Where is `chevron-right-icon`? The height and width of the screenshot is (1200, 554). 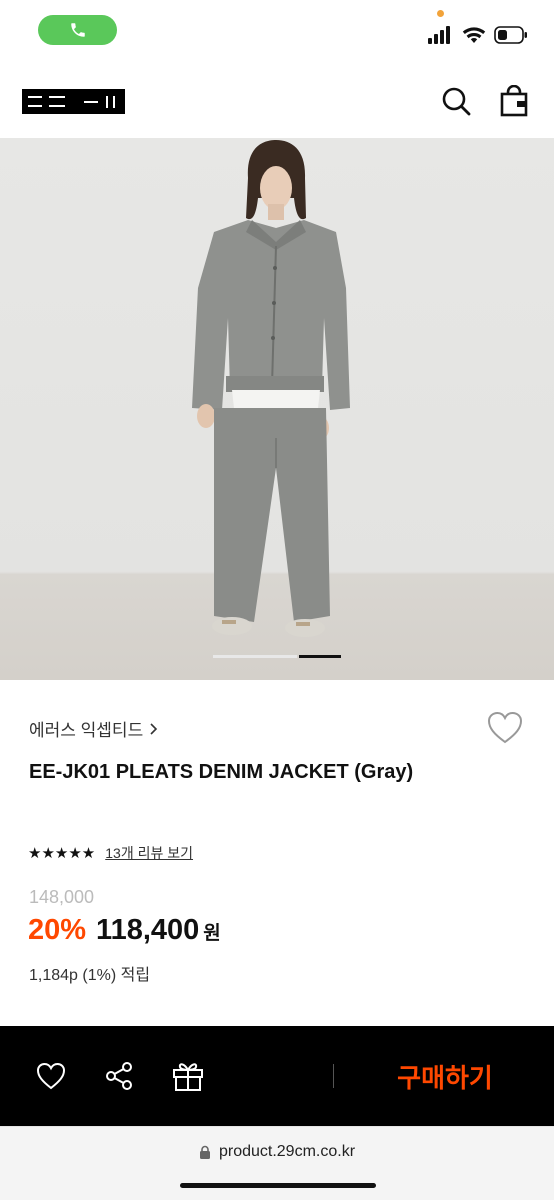 chevron-right-icon is located at coordinates (154, 728).